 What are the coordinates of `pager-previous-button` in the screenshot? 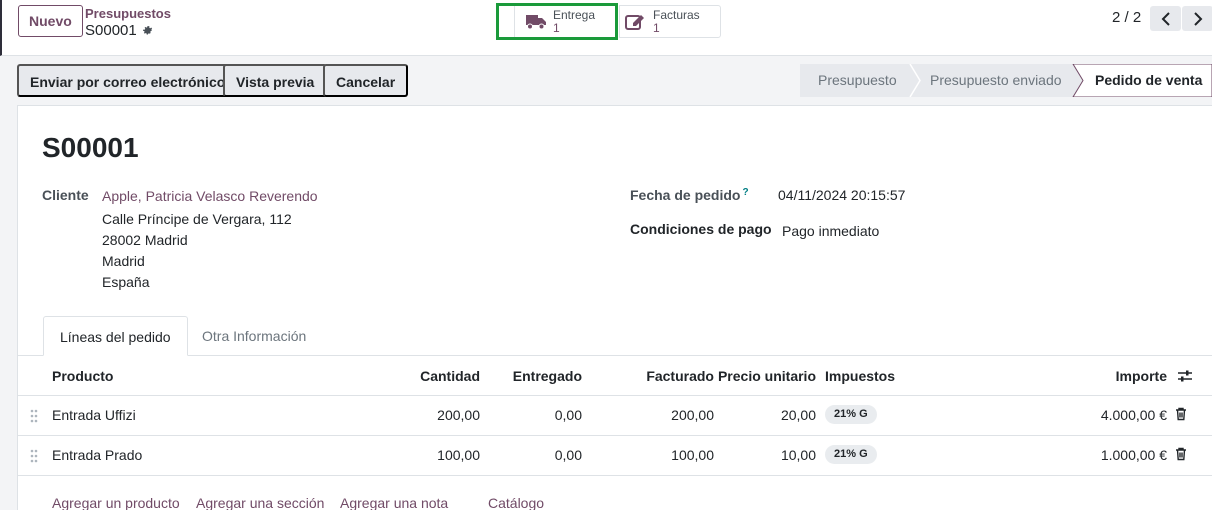 It's located at (1165, 18).